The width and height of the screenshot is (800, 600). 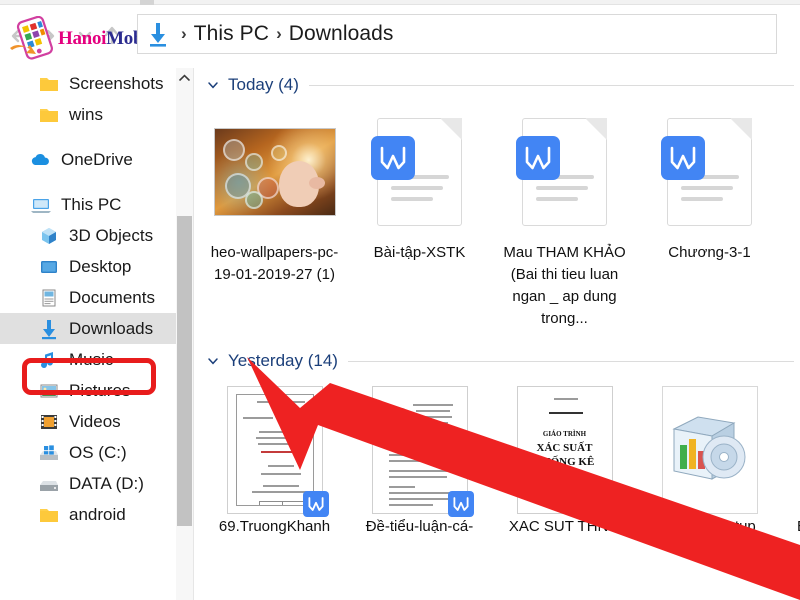 I want to click on sidebar-item-label: DATA (D:), so click(x=106, y=483).